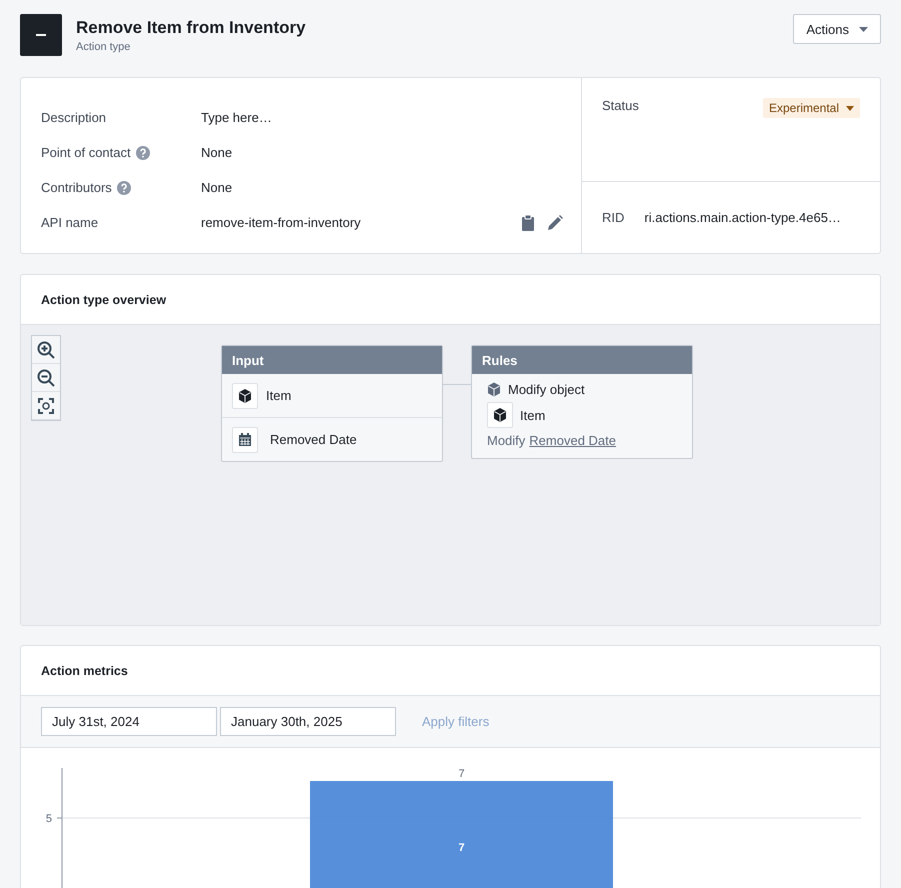  What do you see at coordinates (103, 299) in the screenshot?
I see `section-title: Action type overview` at bounding box center [103, 299].